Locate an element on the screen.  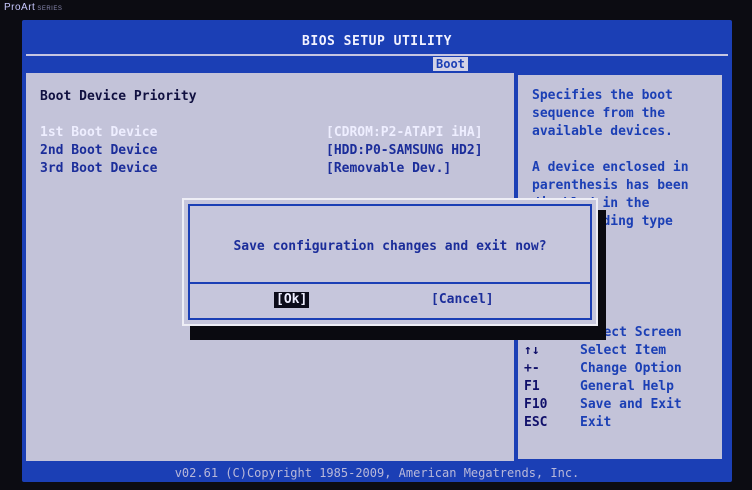
boot-device-row-3: 3rd Boot Device [Removable Dev.] is located at coordinates (270, 170).